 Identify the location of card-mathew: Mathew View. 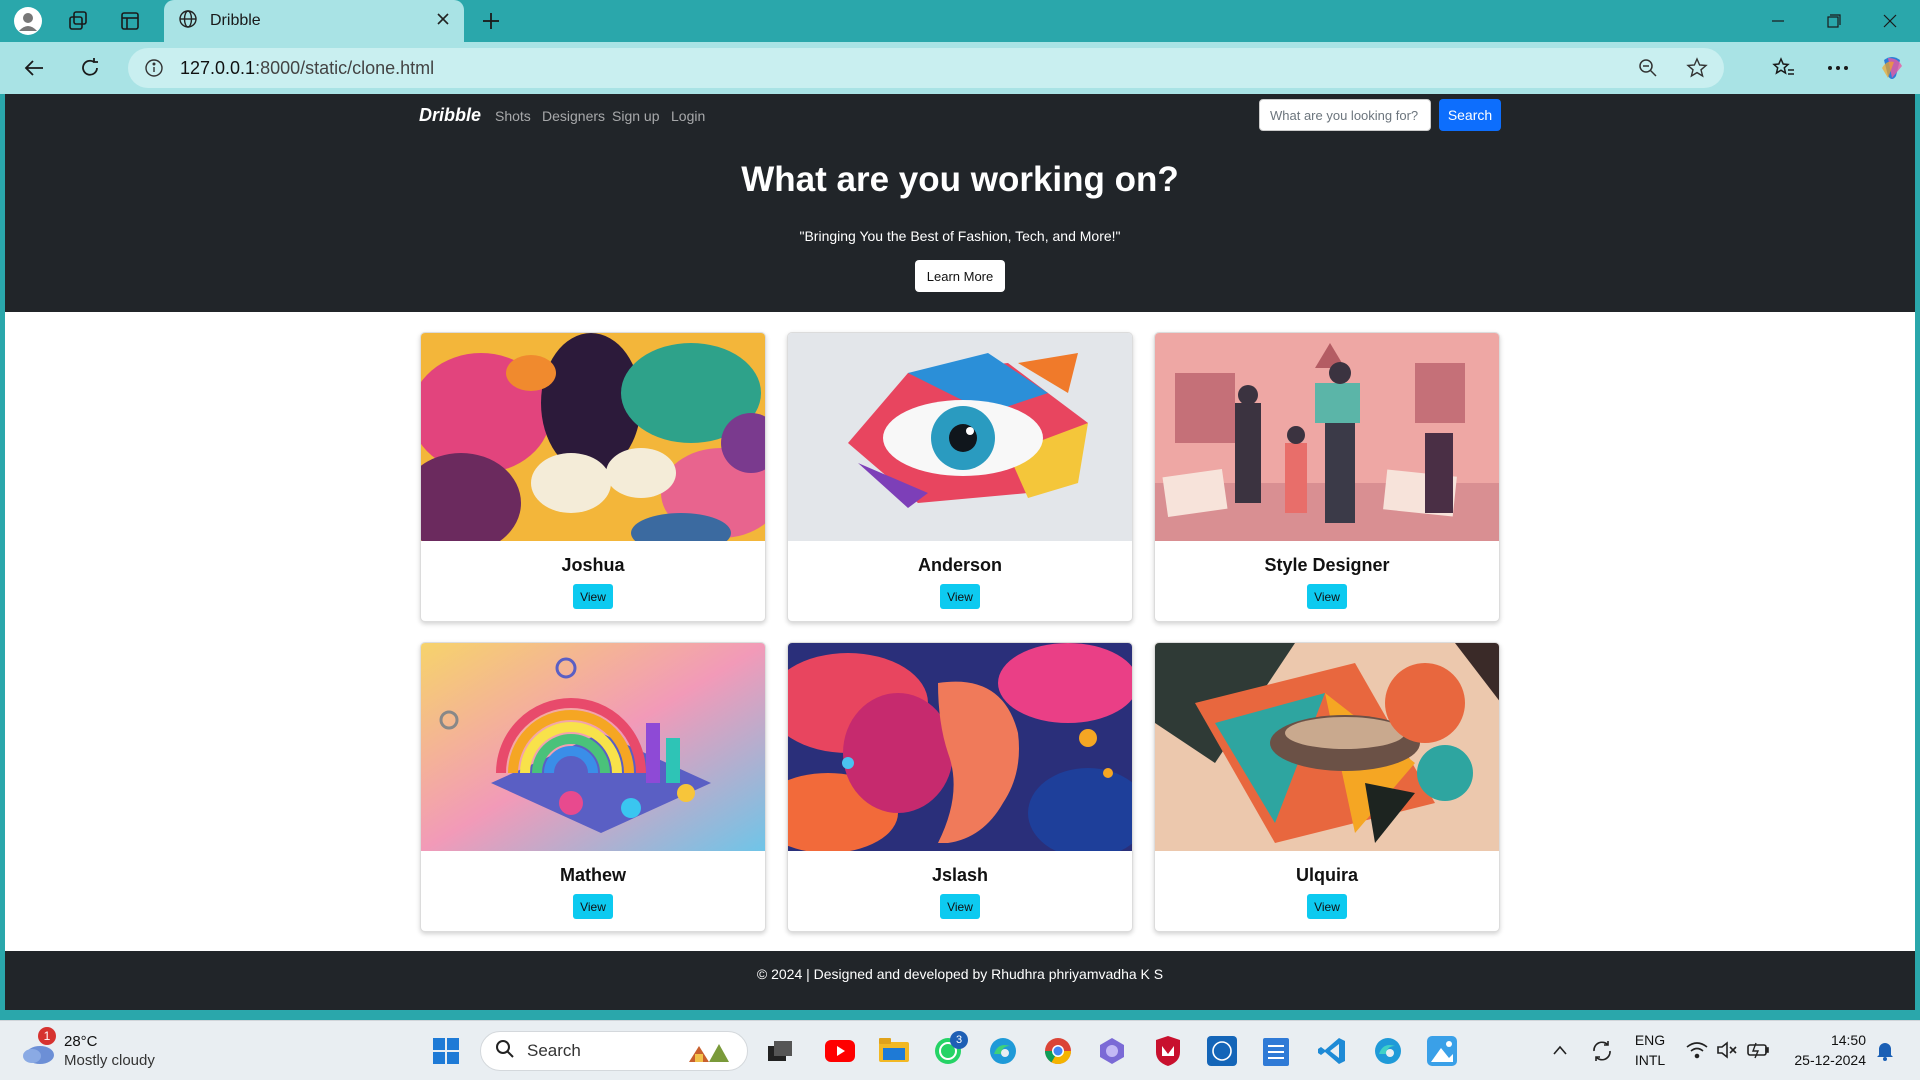
(593, 787).